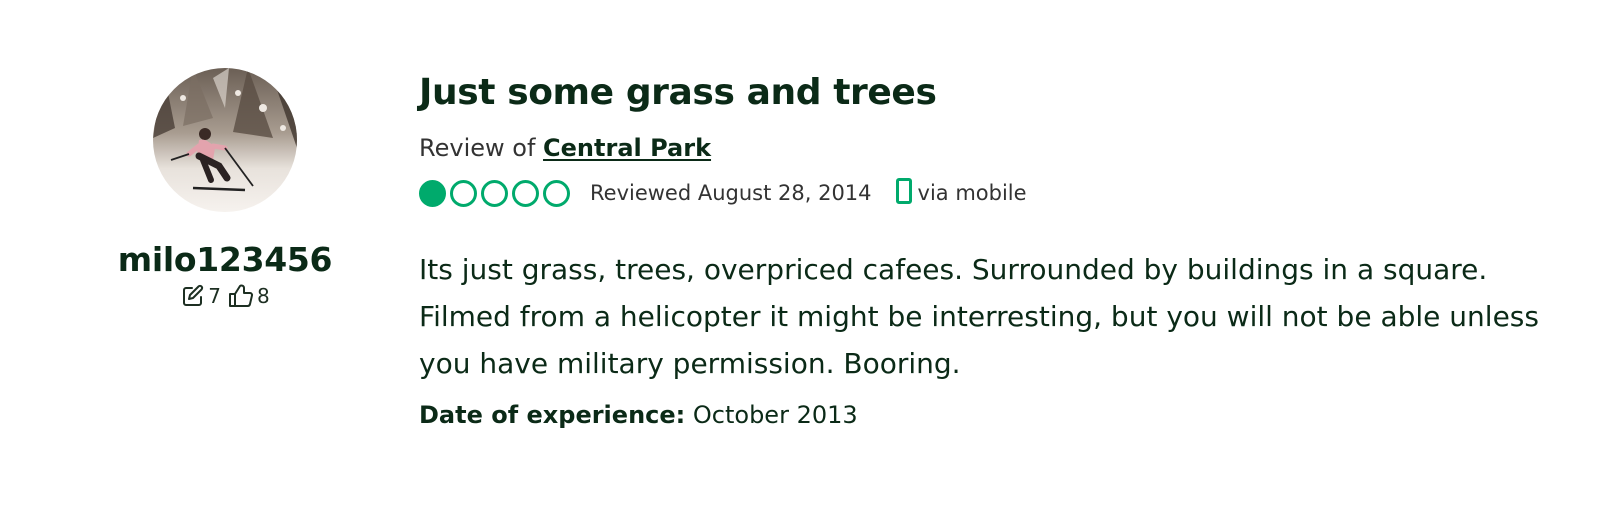  Describe the element at coordinates (903, 193) in the screenshot. I see `mobile-phone-icon` at that location.